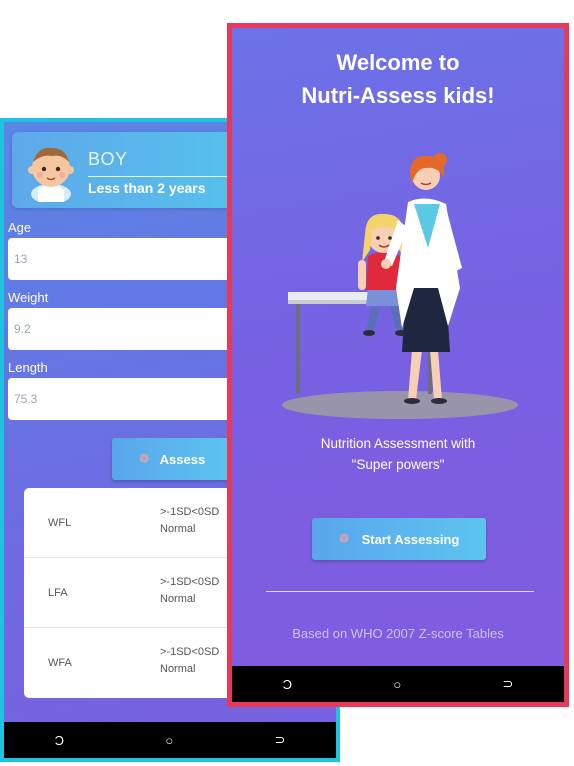 The height and width of the screenshot is (766, 574). Describe the element at coordinates (398, 633) in the screenshot. I see `who-reference-note: Based on WHO 2007 Z-score Tables` at that location.